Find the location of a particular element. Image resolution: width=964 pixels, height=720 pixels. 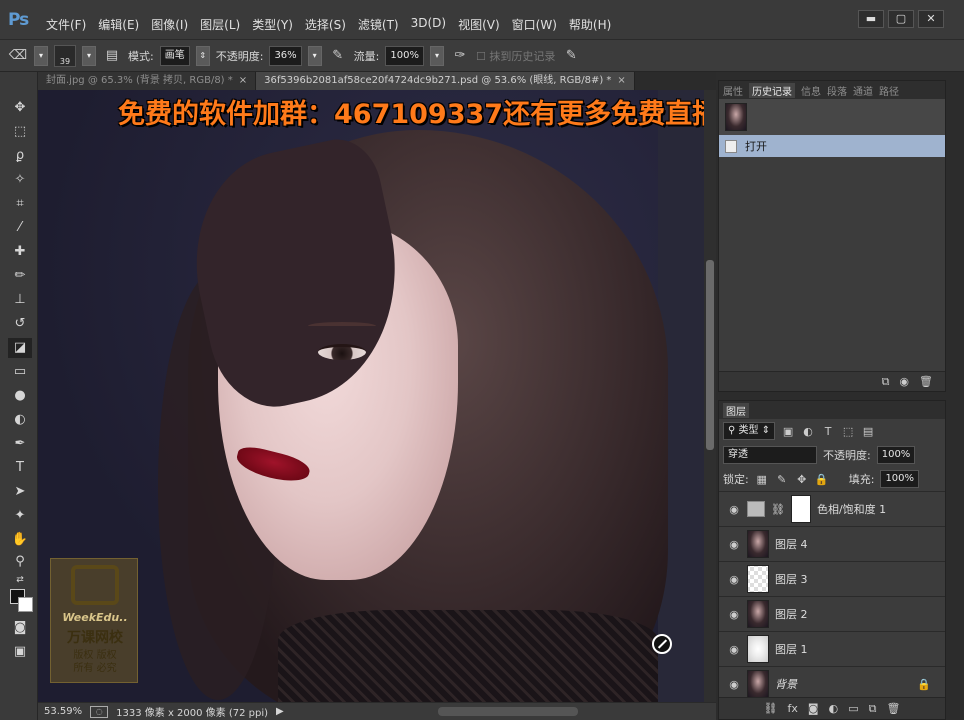

type-tool-icon: T is located at coordinates (20, 468).